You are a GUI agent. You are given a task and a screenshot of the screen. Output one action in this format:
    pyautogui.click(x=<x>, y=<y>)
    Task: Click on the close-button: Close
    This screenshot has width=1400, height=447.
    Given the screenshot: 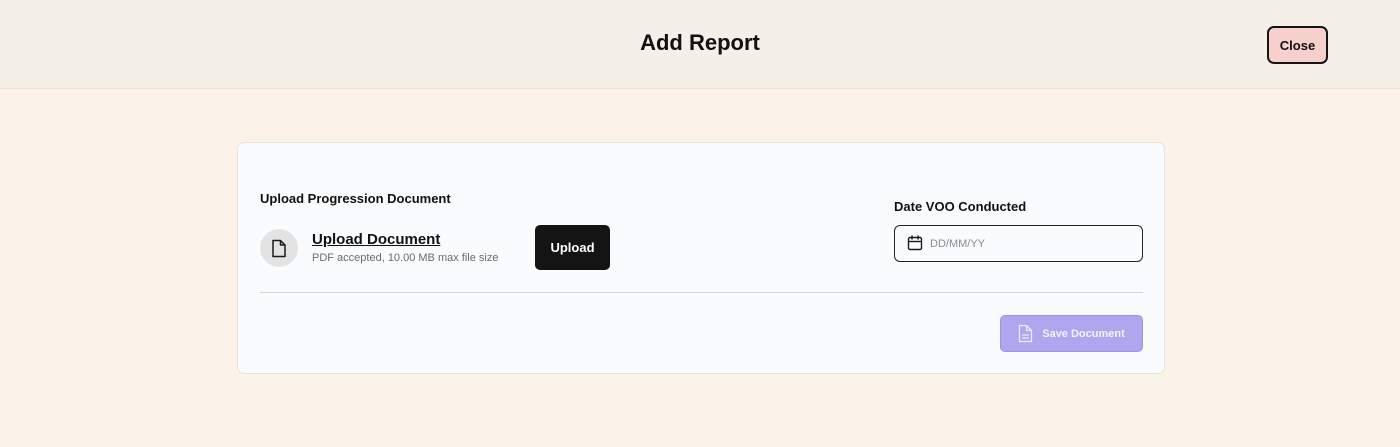 What is the action you would take?
    pyautogui.click(x=1297, y=45)
    